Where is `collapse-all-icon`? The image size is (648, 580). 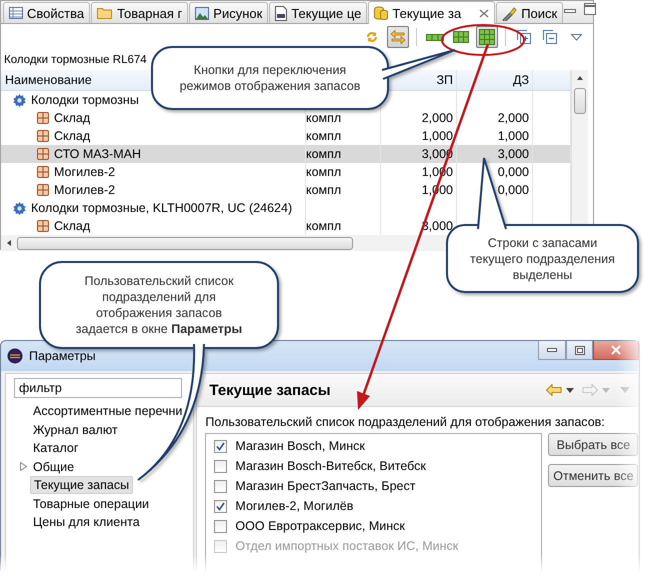 collapse-all-icon is located at coordinates (550, 37).